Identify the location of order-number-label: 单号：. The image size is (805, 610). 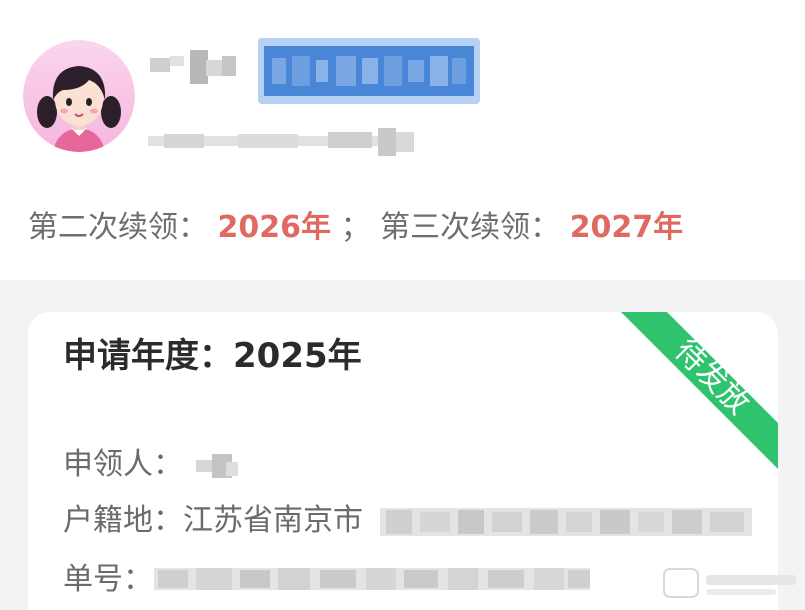
(108, 579).